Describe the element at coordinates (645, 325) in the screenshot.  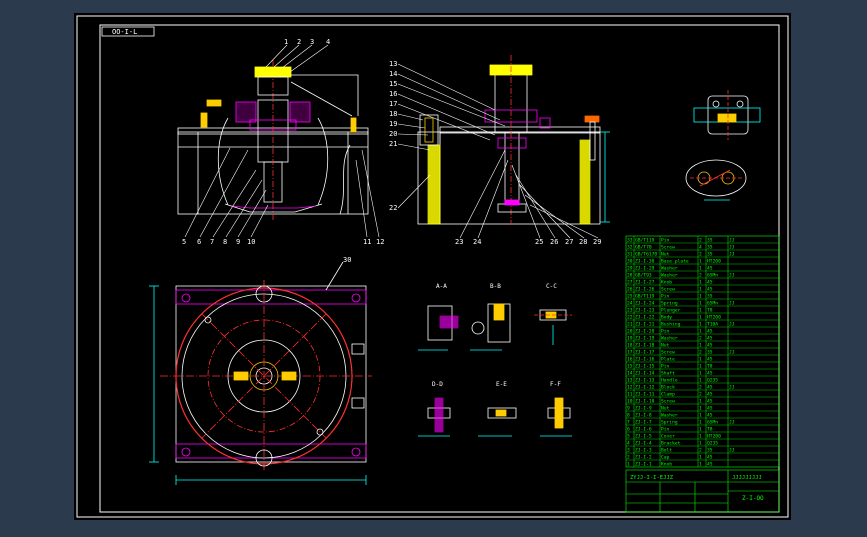
I see `bom-cell: ZJ-I-21` at that location.